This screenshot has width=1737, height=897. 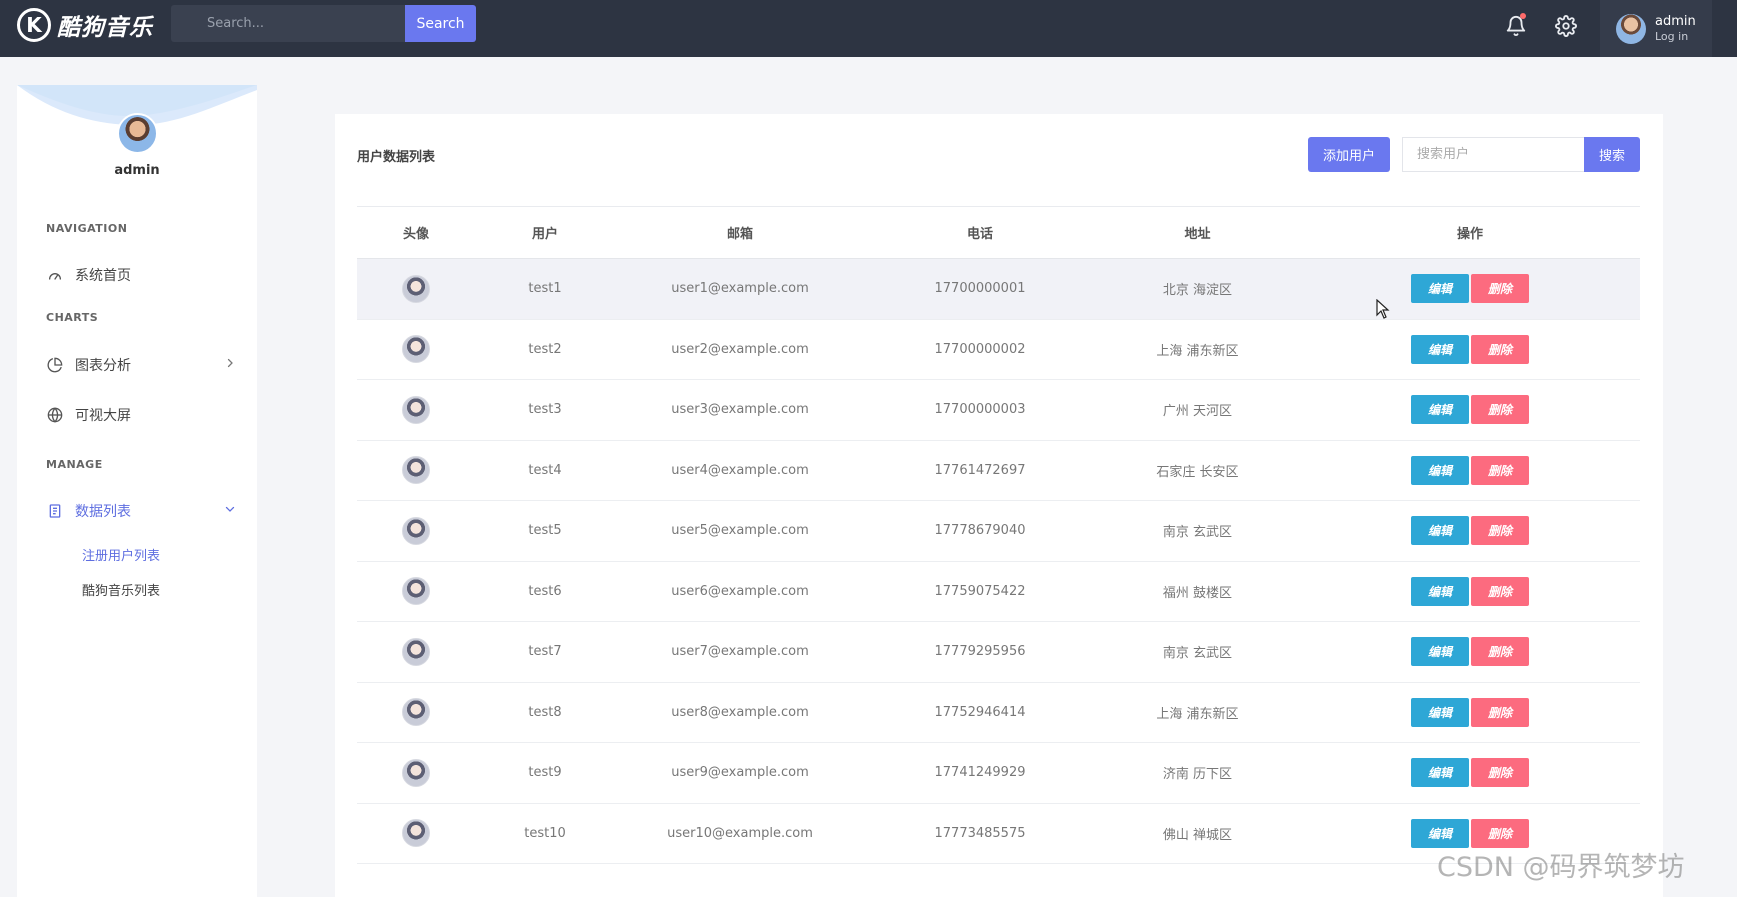 What do you see at coordinates (1197, 833) in the screenshot?
I see `address-cell: 佛山 禅城区` at bounding box center [1197, 833].